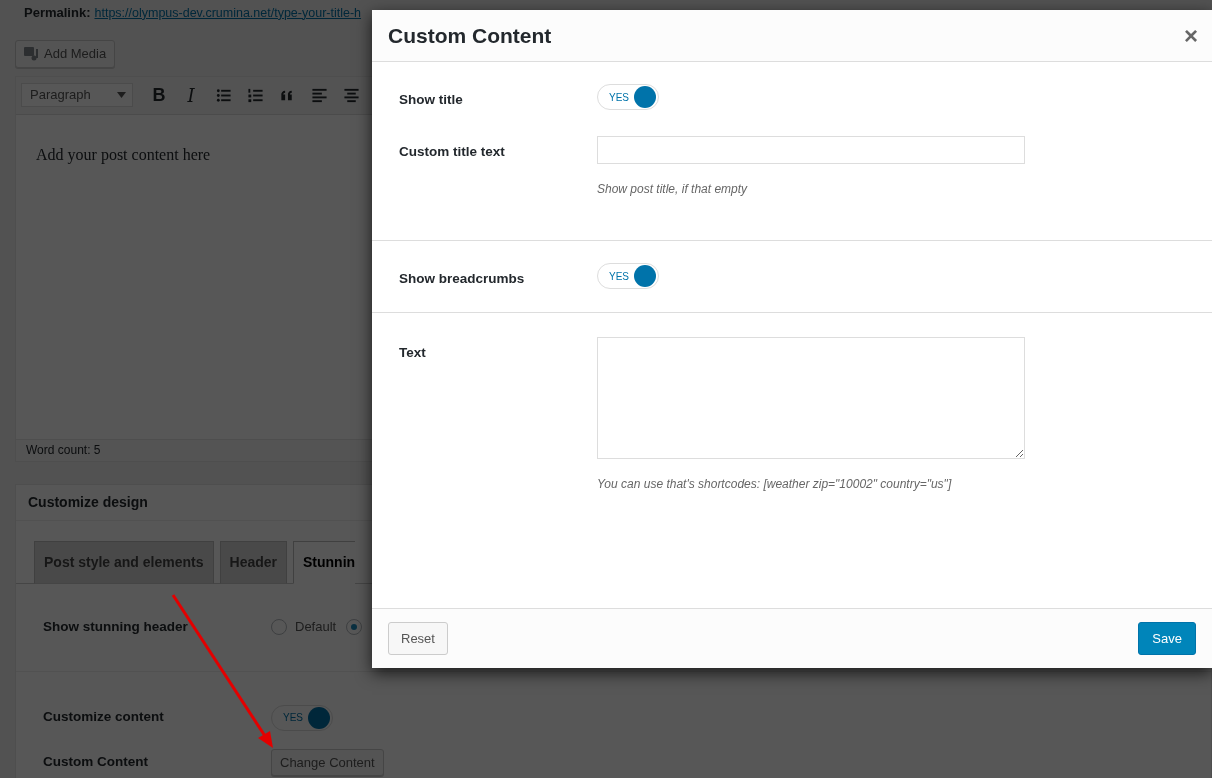 Image resolution: width=1212 pixels, height=778 pixels. I want to click on field-label: Text, so click(413, 352).